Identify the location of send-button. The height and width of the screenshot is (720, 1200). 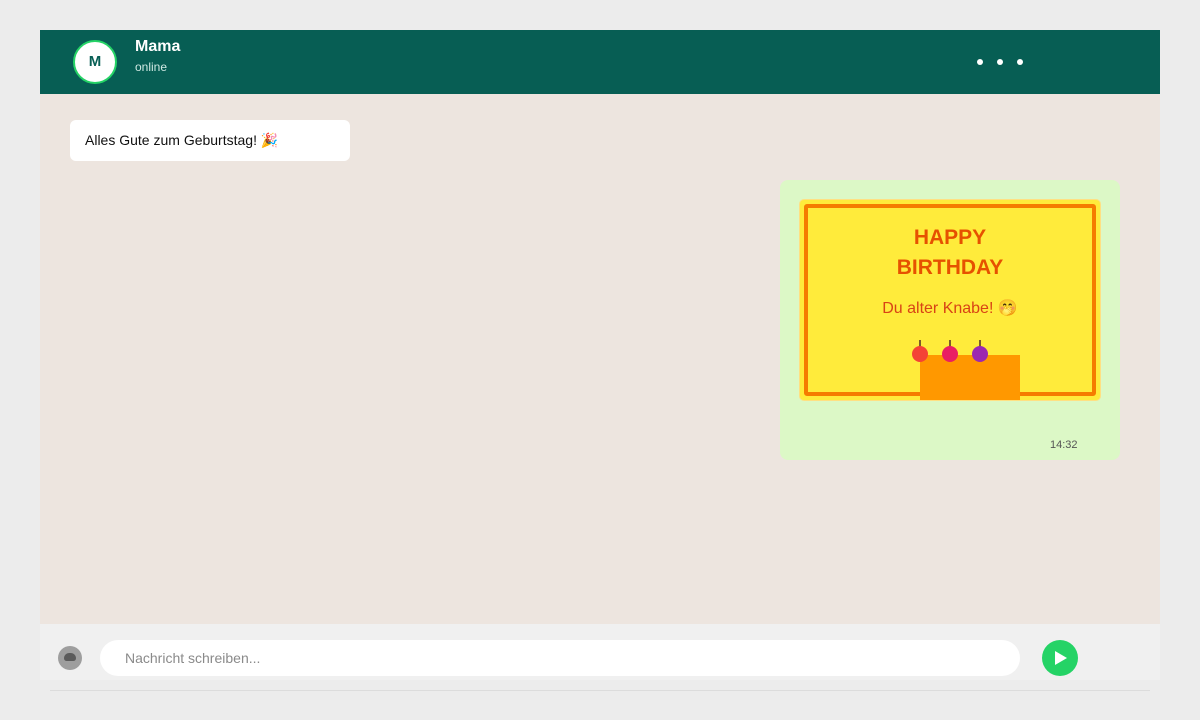
(1060, 658).